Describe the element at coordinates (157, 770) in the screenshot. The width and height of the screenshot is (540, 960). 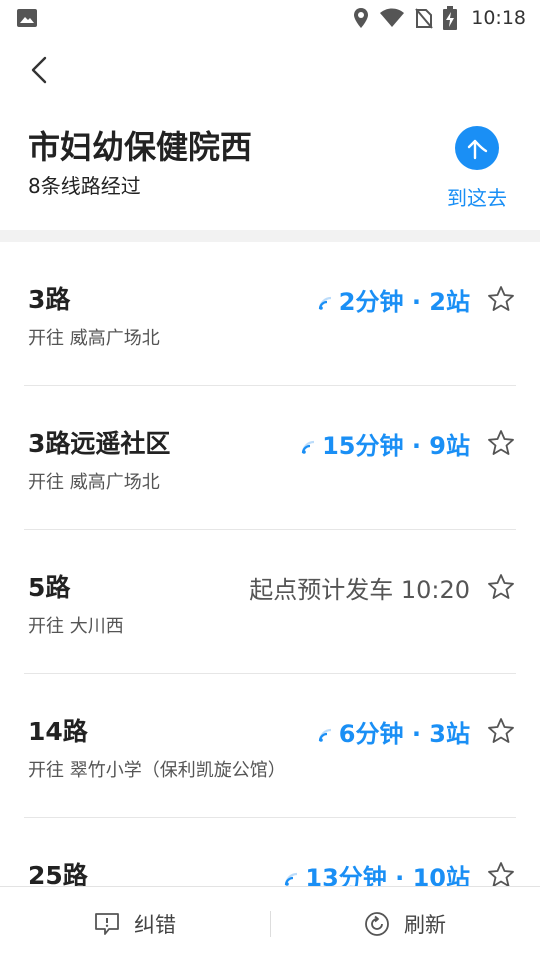
I see `route-destination: 开往 翠竹小学（保利凯旋公馆）` at that location.